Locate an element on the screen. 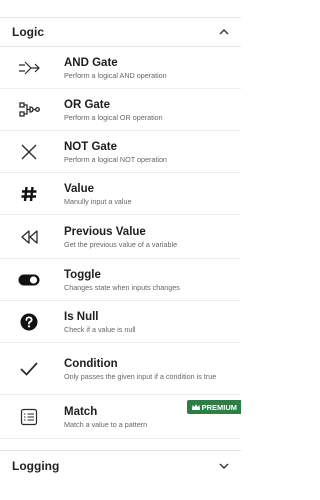 This screenshot has width=320, height=500. premium-badge: PREMIUM is located at coordinates (213, 407).